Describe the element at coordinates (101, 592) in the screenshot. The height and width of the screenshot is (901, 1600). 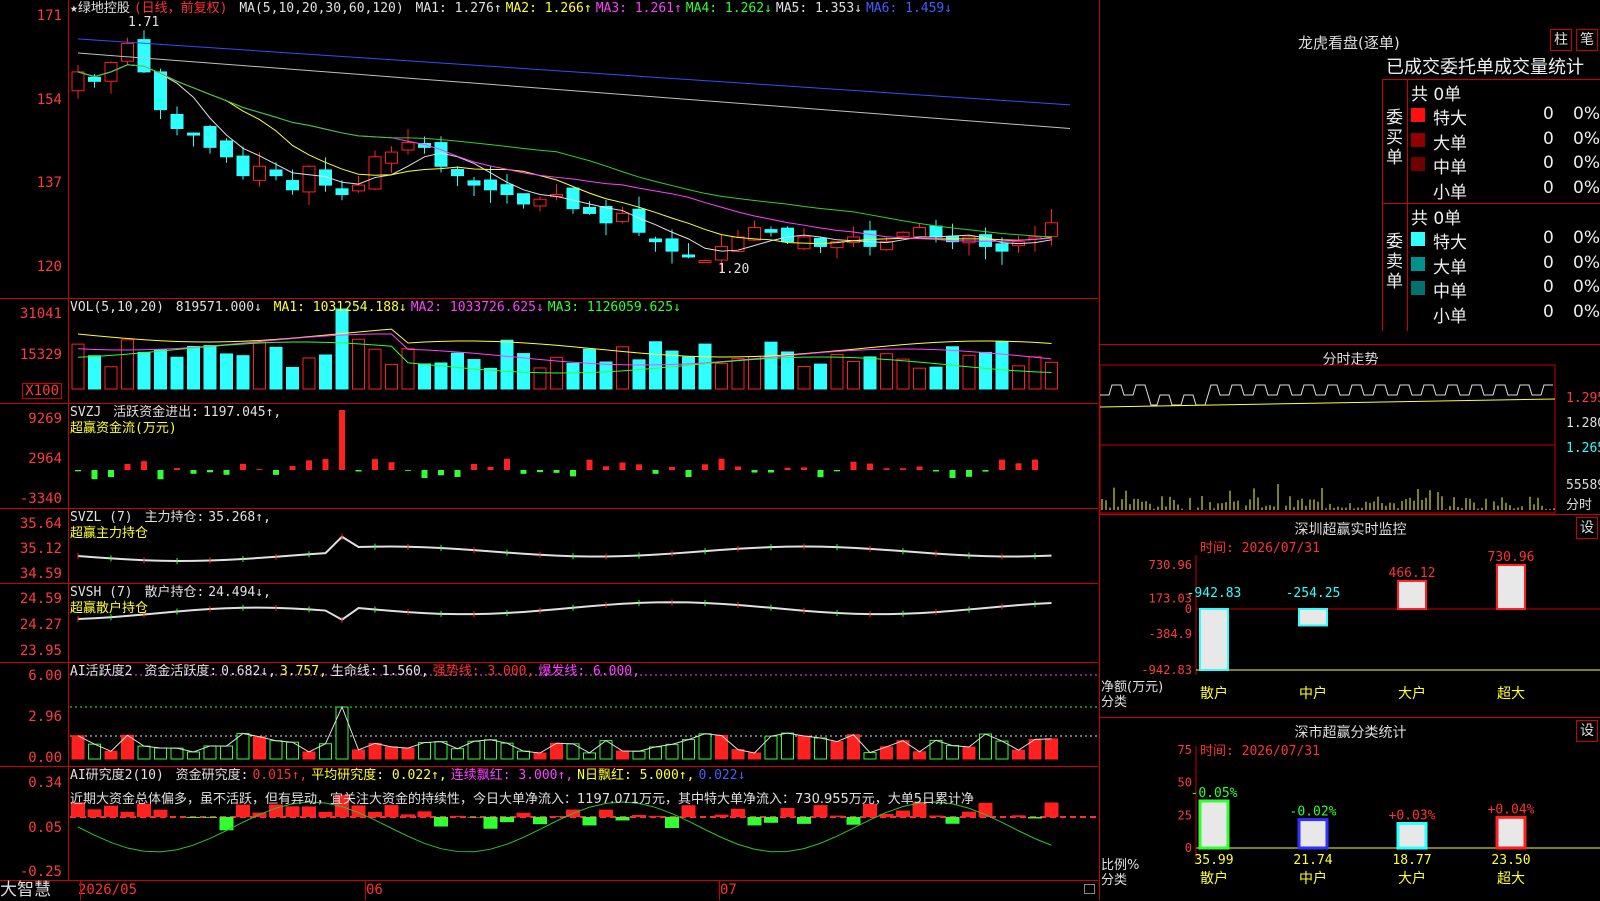
I see `svsh-name: SVSH (7)` at that location.